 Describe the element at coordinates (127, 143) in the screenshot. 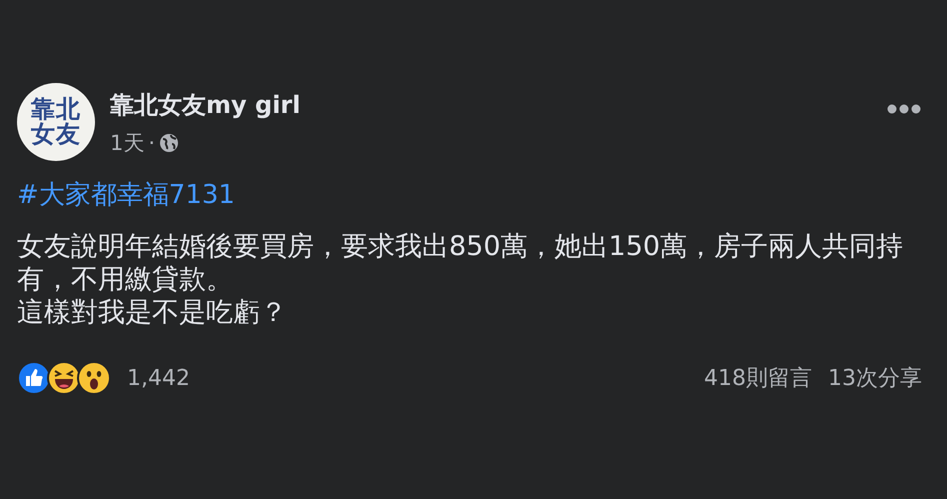

I see `post-time: 1天` at that location.